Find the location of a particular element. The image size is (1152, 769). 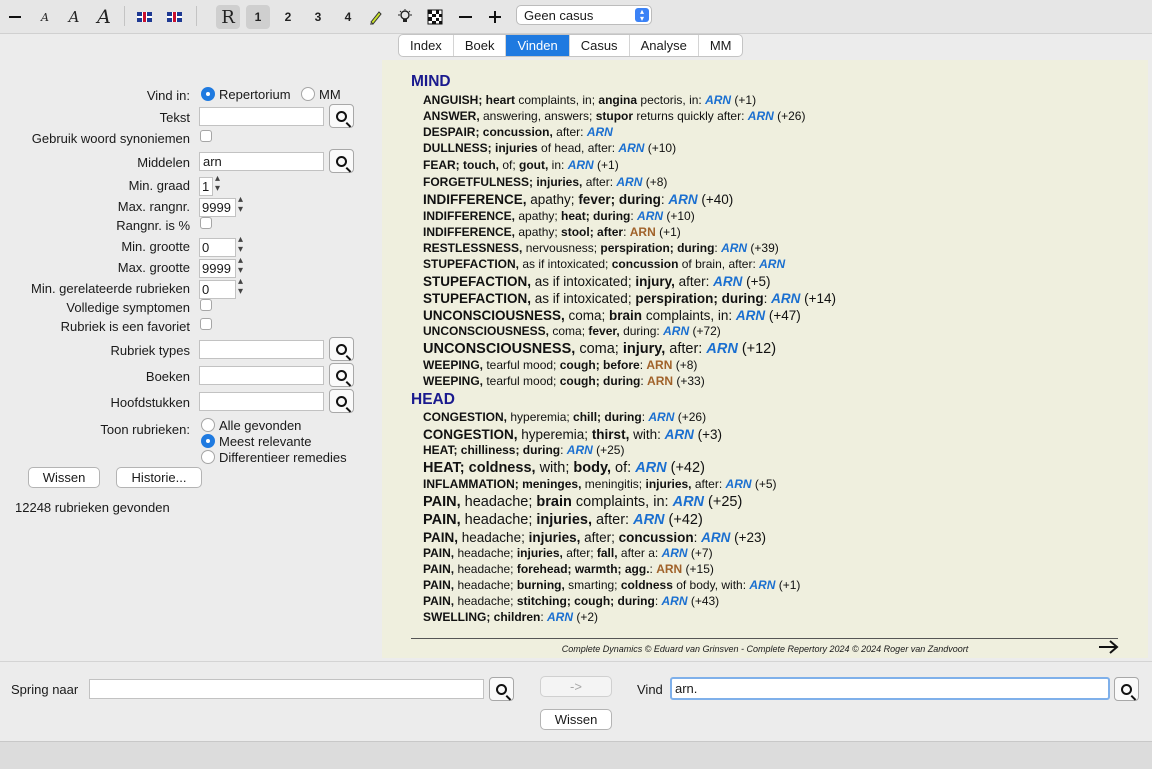

view-4-button: 4 is located at coordinates (348, 17).